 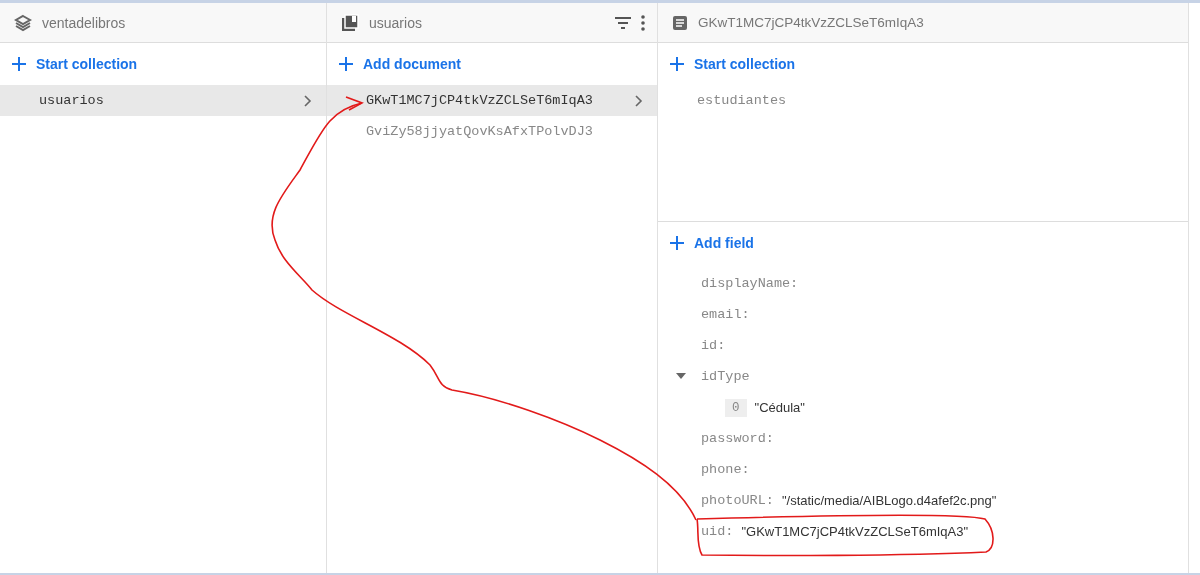 I want to click on field-name: displayName:, so click(x=750, y=283).